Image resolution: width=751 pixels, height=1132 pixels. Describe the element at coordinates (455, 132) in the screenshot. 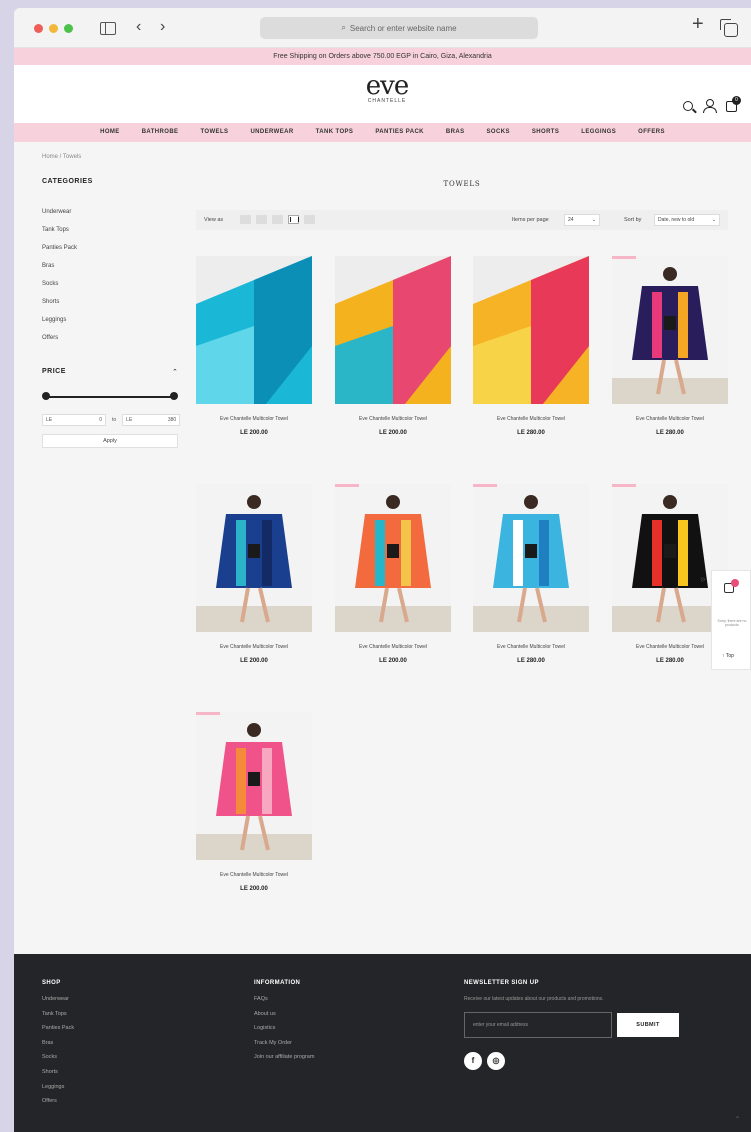

I see `menu-item-bras: BRAS` at that location.